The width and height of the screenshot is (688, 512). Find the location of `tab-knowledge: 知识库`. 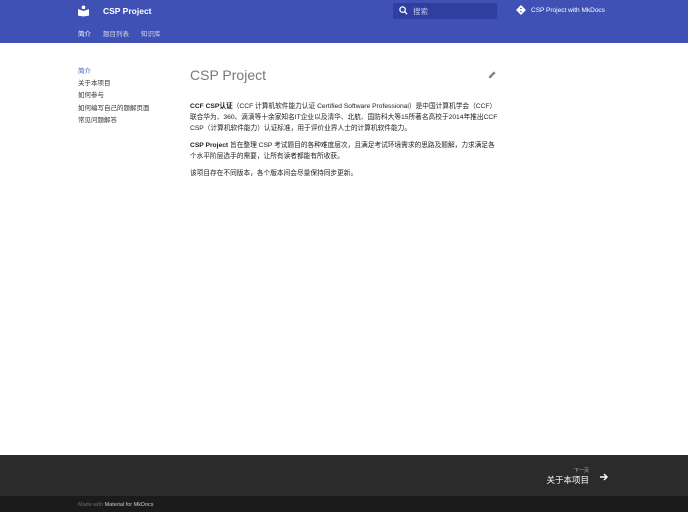

tab-knowledge: 知识库 is located at coordinates (151, 33).